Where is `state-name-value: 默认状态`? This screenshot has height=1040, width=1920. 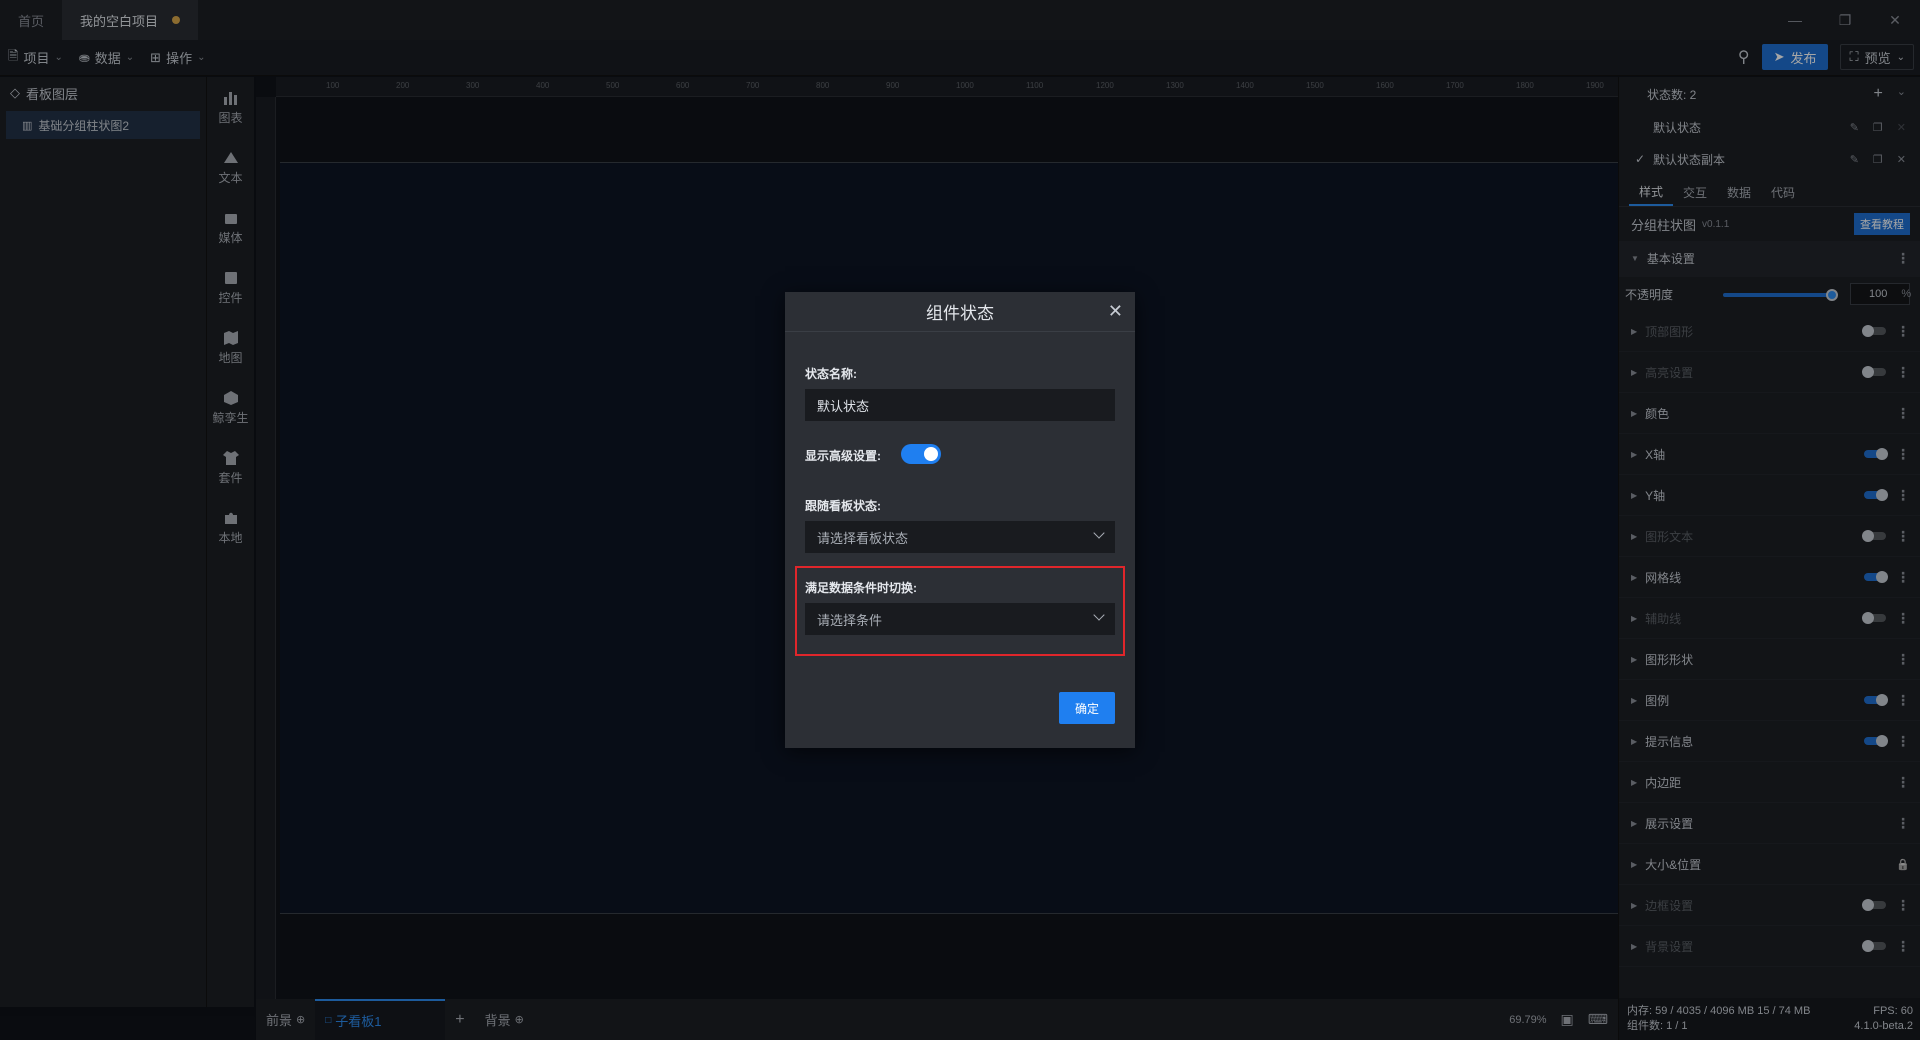 state-name-value: 默认状态 is located at coordinates (843, 406).